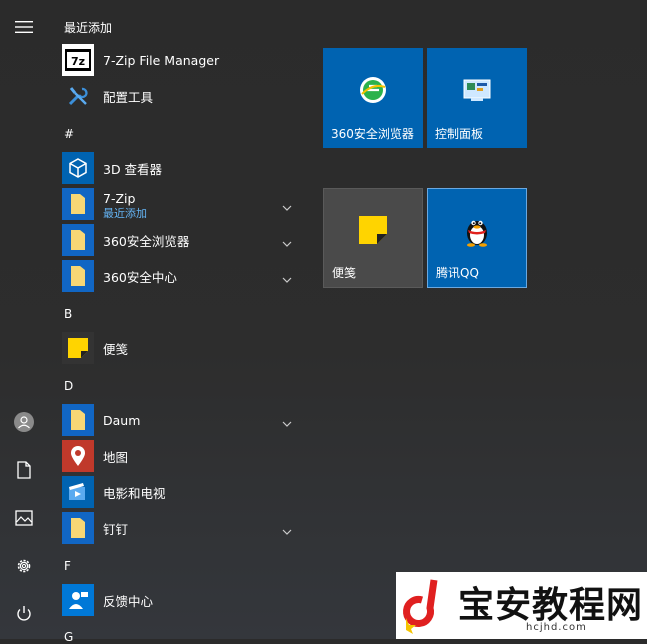 This screenshot has height=644, width=647. What do you see at coordinates (182, 96) in the screenshot?
I see `app-config-tool: 配置工具` at bounding box center [182, 96].